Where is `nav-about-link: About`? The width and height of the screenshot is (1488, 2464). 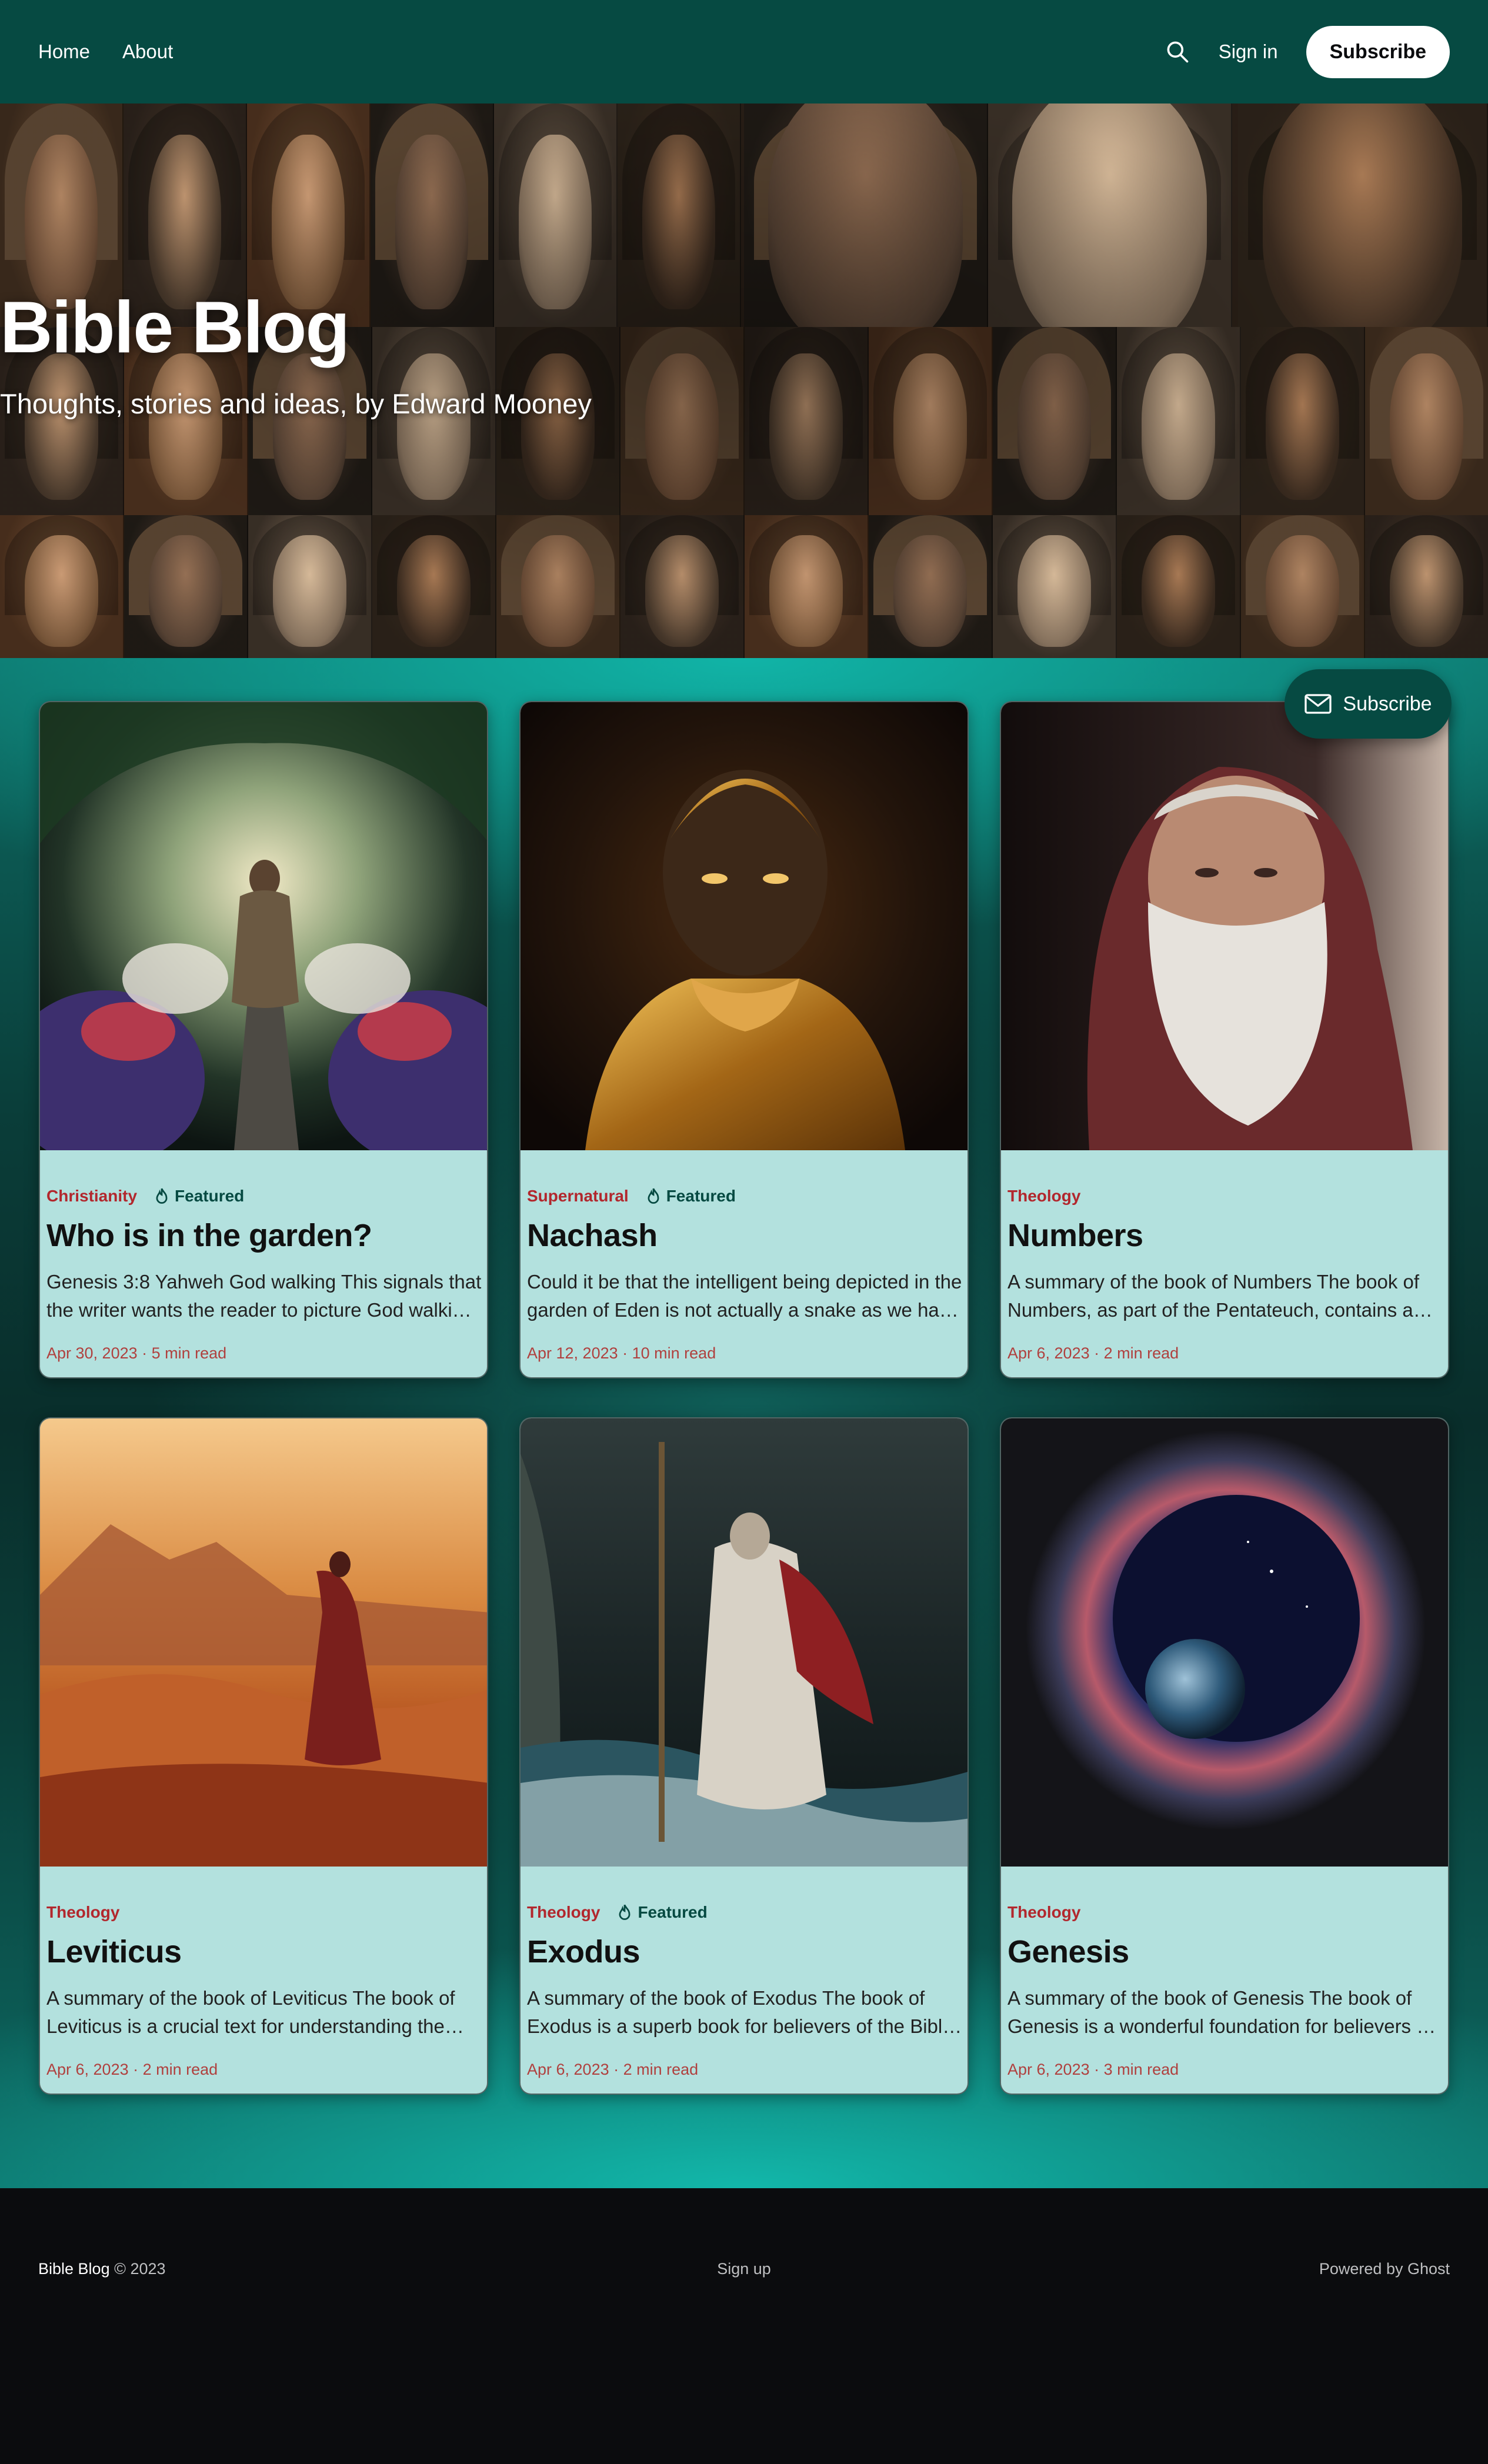
nav-about-link: About is located at coordinates (147, 52).